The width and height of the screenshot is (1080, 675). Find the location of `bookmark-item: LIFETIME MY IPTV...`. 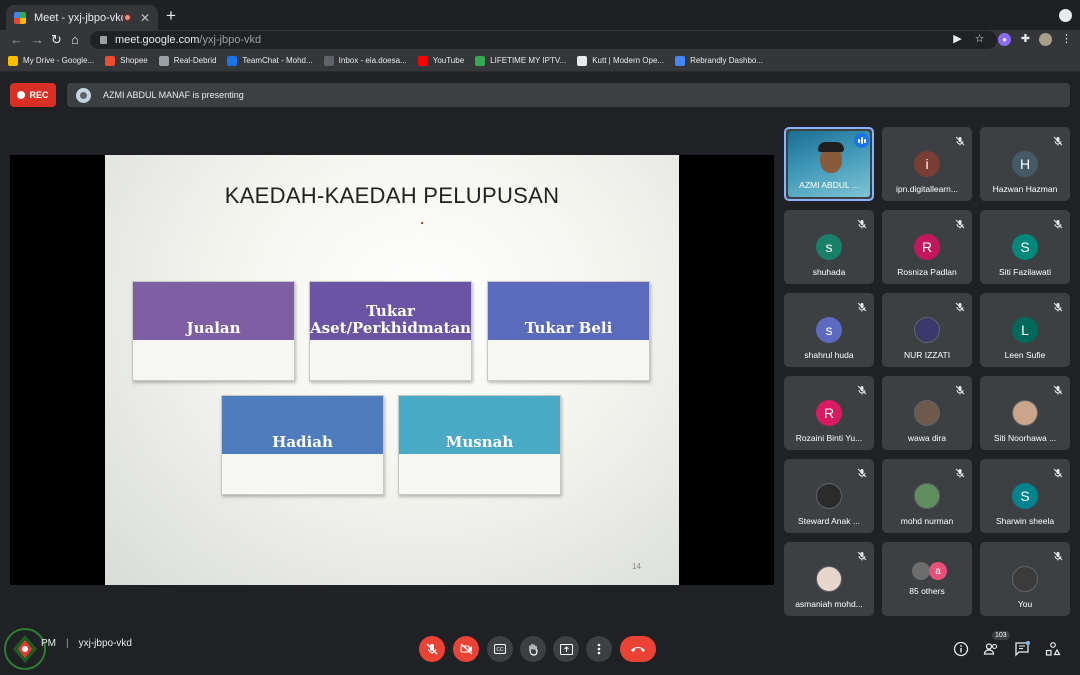

bookmark-item: LIFETIME MY IPTV... is located at coordinates (520, 60).